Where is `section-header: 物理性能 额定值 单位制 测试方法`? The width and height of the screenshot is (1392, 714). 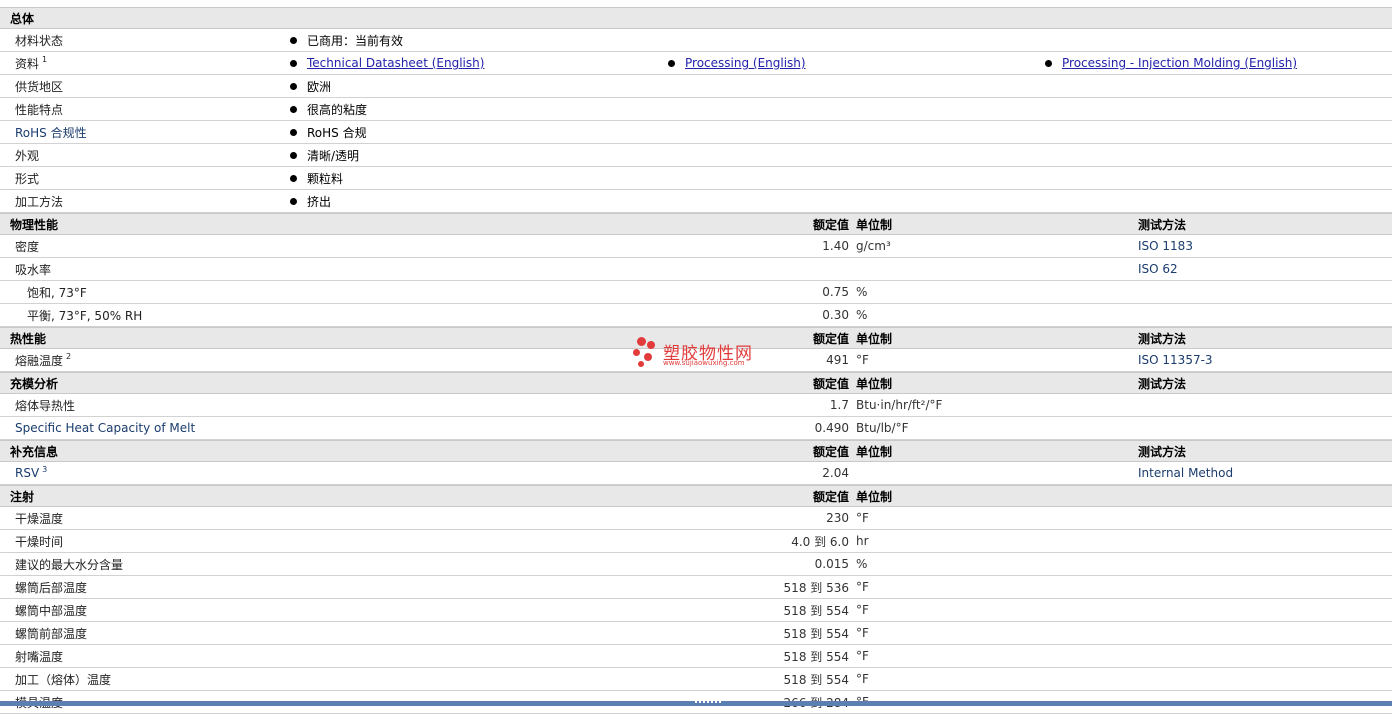
section-header: 物理性能 额定值 单位制 测试方法 is located at coordinates (696, 224).